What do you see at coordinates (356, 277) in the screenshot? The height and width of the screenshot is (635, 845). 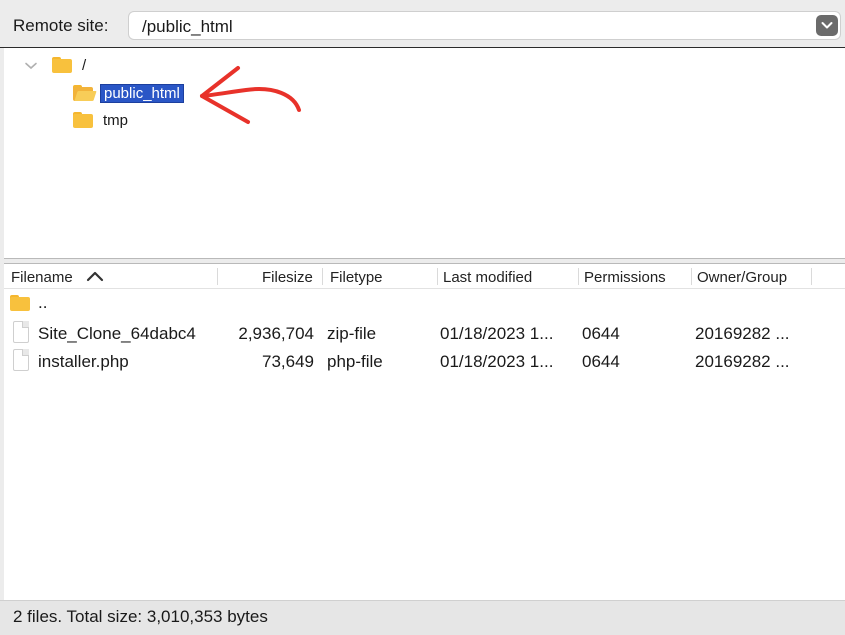 I see `column-filetype: Filetype` at bounding box center [356, 277].